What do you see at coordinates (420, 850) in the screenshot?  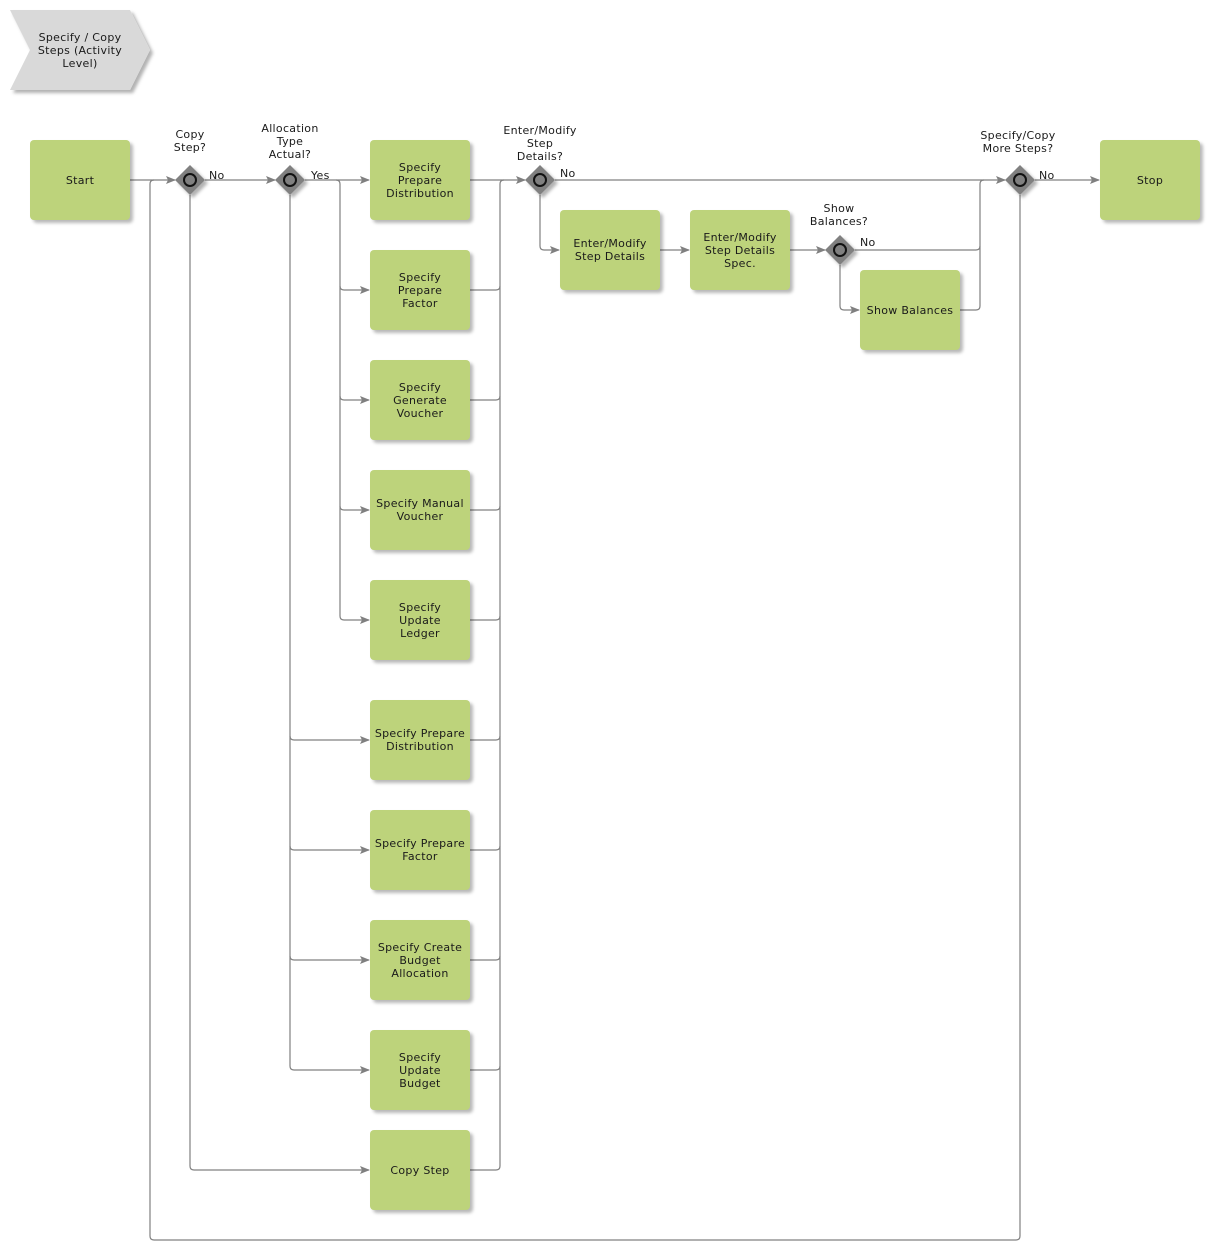 I see `task-budget-prepare-factor: Specify Prepare Factor` at bounding box center [420, 850].